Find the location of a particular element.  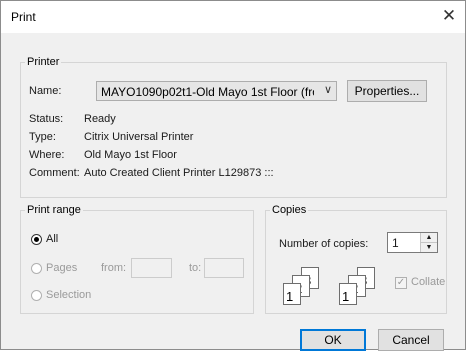

printer-name-select: MAYO1090p02t1-Old Mayo 1st Floor (from ∨ is located at coordinates (216, 91).